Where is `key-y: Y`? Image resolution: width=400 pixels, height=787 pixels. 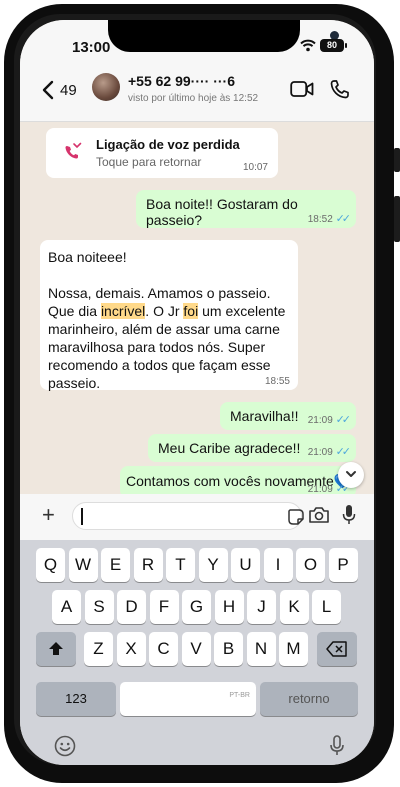 key-y: Y is located at coordinates (213, 565).